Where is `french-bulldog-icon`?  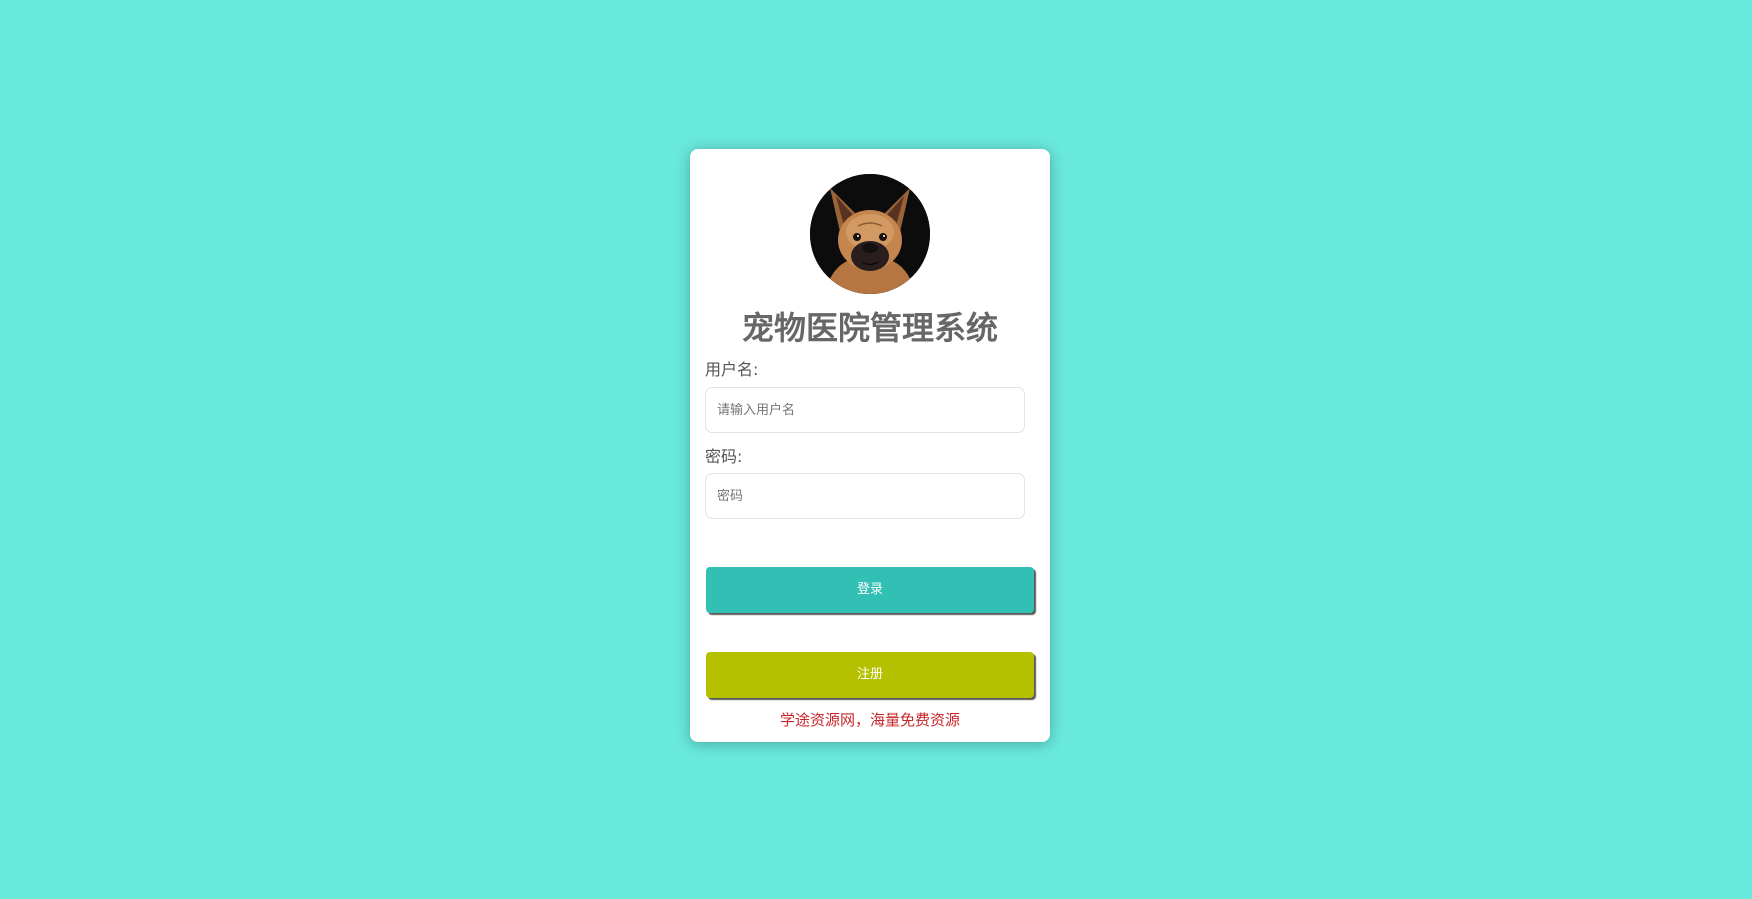 french-bulldog-icon is located at coordinates (870, 234).